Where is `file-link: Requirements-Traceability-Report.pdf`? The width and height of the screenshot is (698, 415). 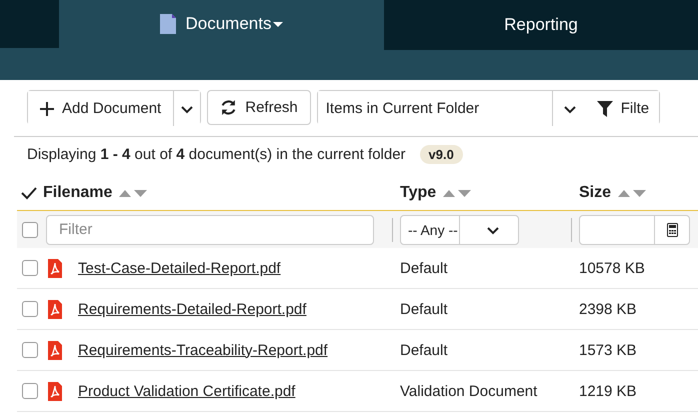
file-link: Requirements-Traceability-Report.pdf is located at coordinates (203, 350).